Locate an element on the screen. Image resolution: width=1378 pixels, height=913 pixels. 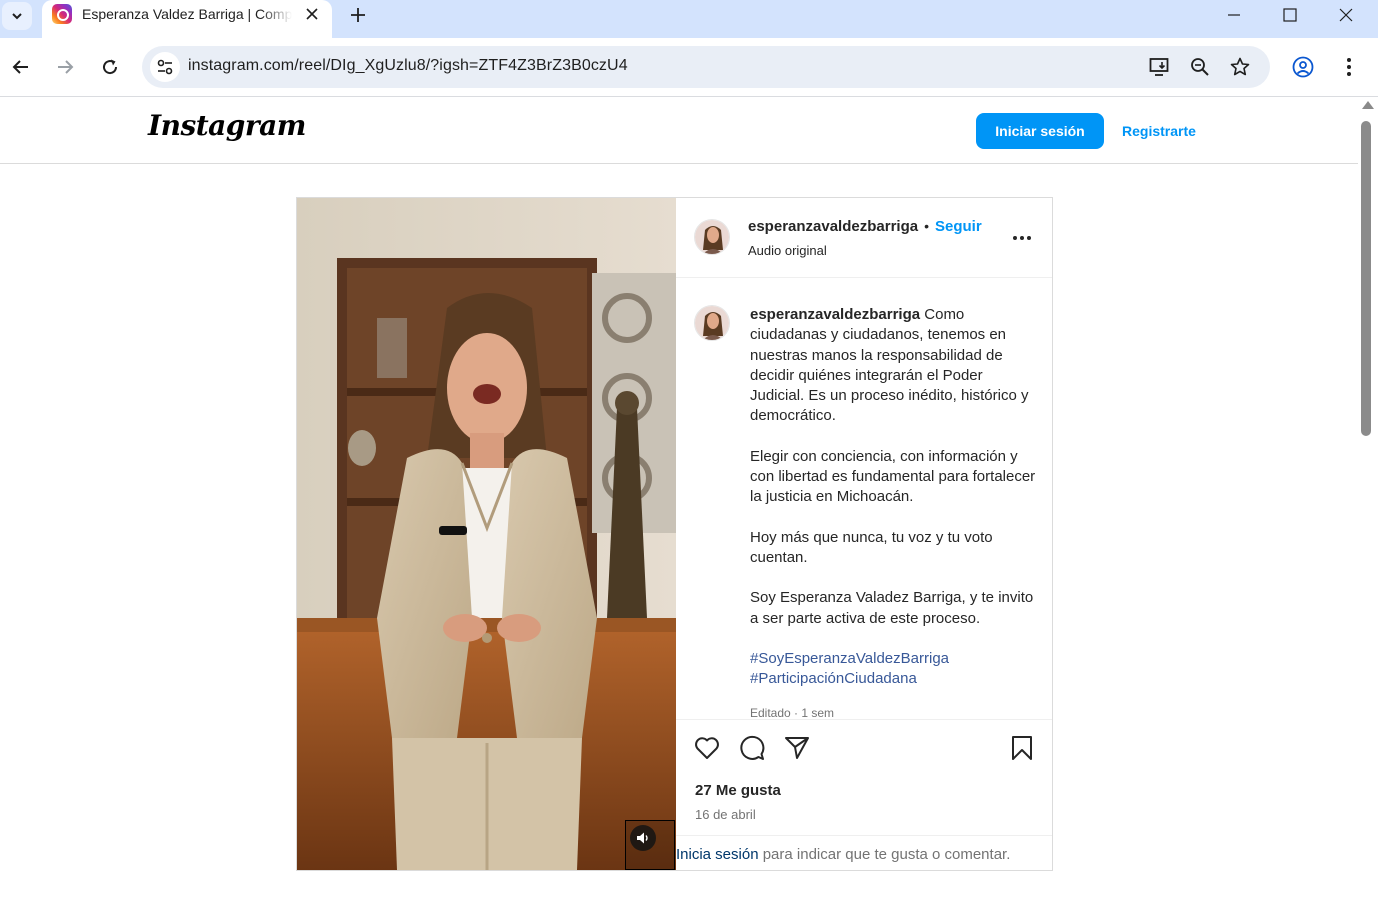
scroll-up-arrow-icon is located at coordinates (1368, 105).